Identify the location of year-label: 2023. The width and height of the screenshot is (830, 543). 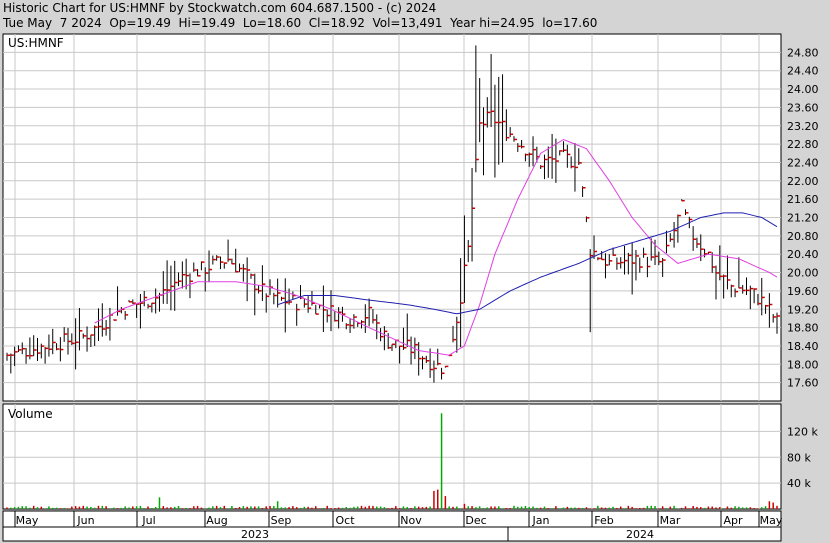
(255, 534).